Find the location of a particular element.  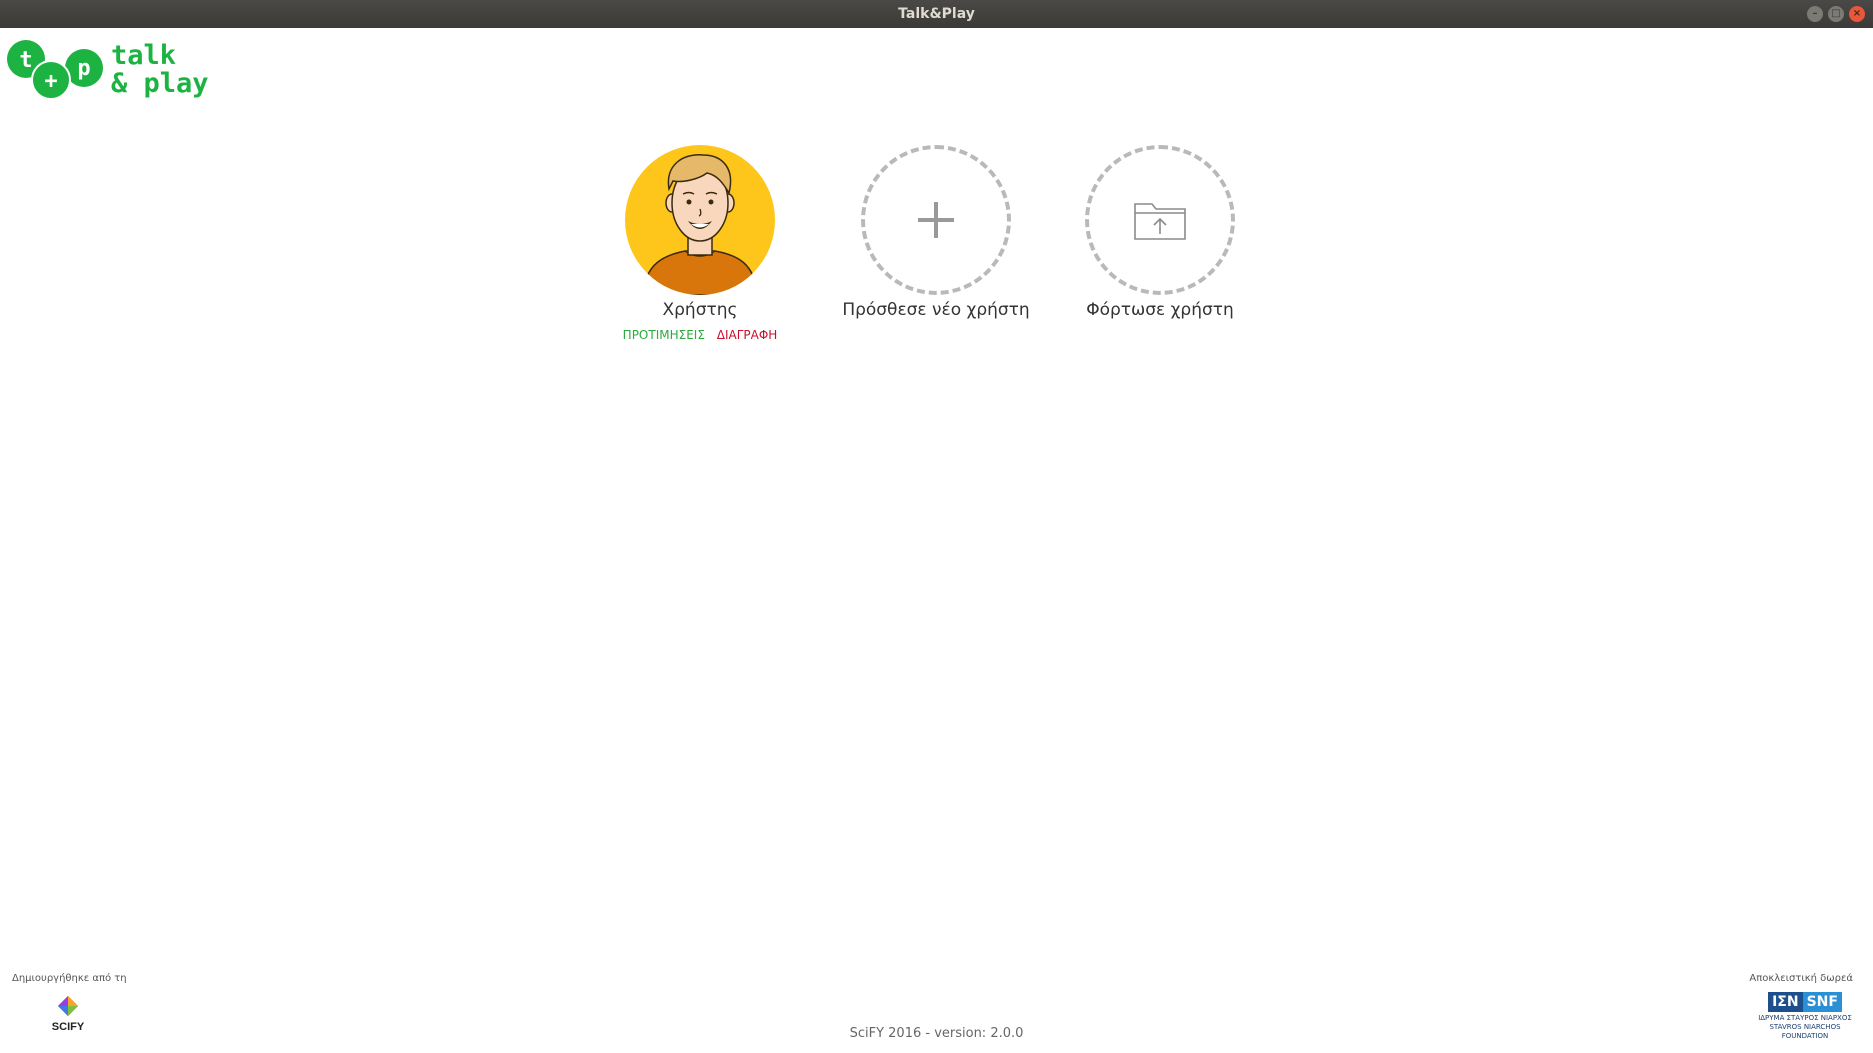

user-tile: Χρήστης ΠΡΟΤΙΜΗΣΕΙΣ ΔΙΑΓΡΑΦΗ is located at coordinates (700, 243).